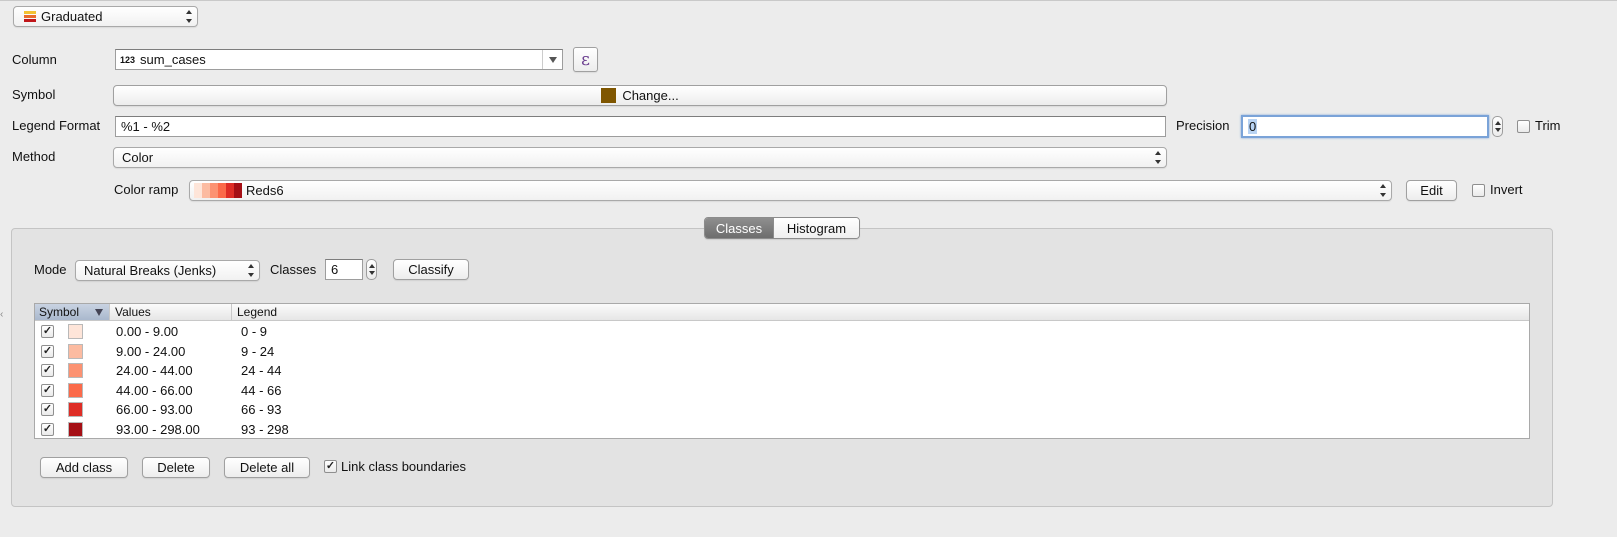  I want to click on classify-button-label: Classify, so click(431, 269).